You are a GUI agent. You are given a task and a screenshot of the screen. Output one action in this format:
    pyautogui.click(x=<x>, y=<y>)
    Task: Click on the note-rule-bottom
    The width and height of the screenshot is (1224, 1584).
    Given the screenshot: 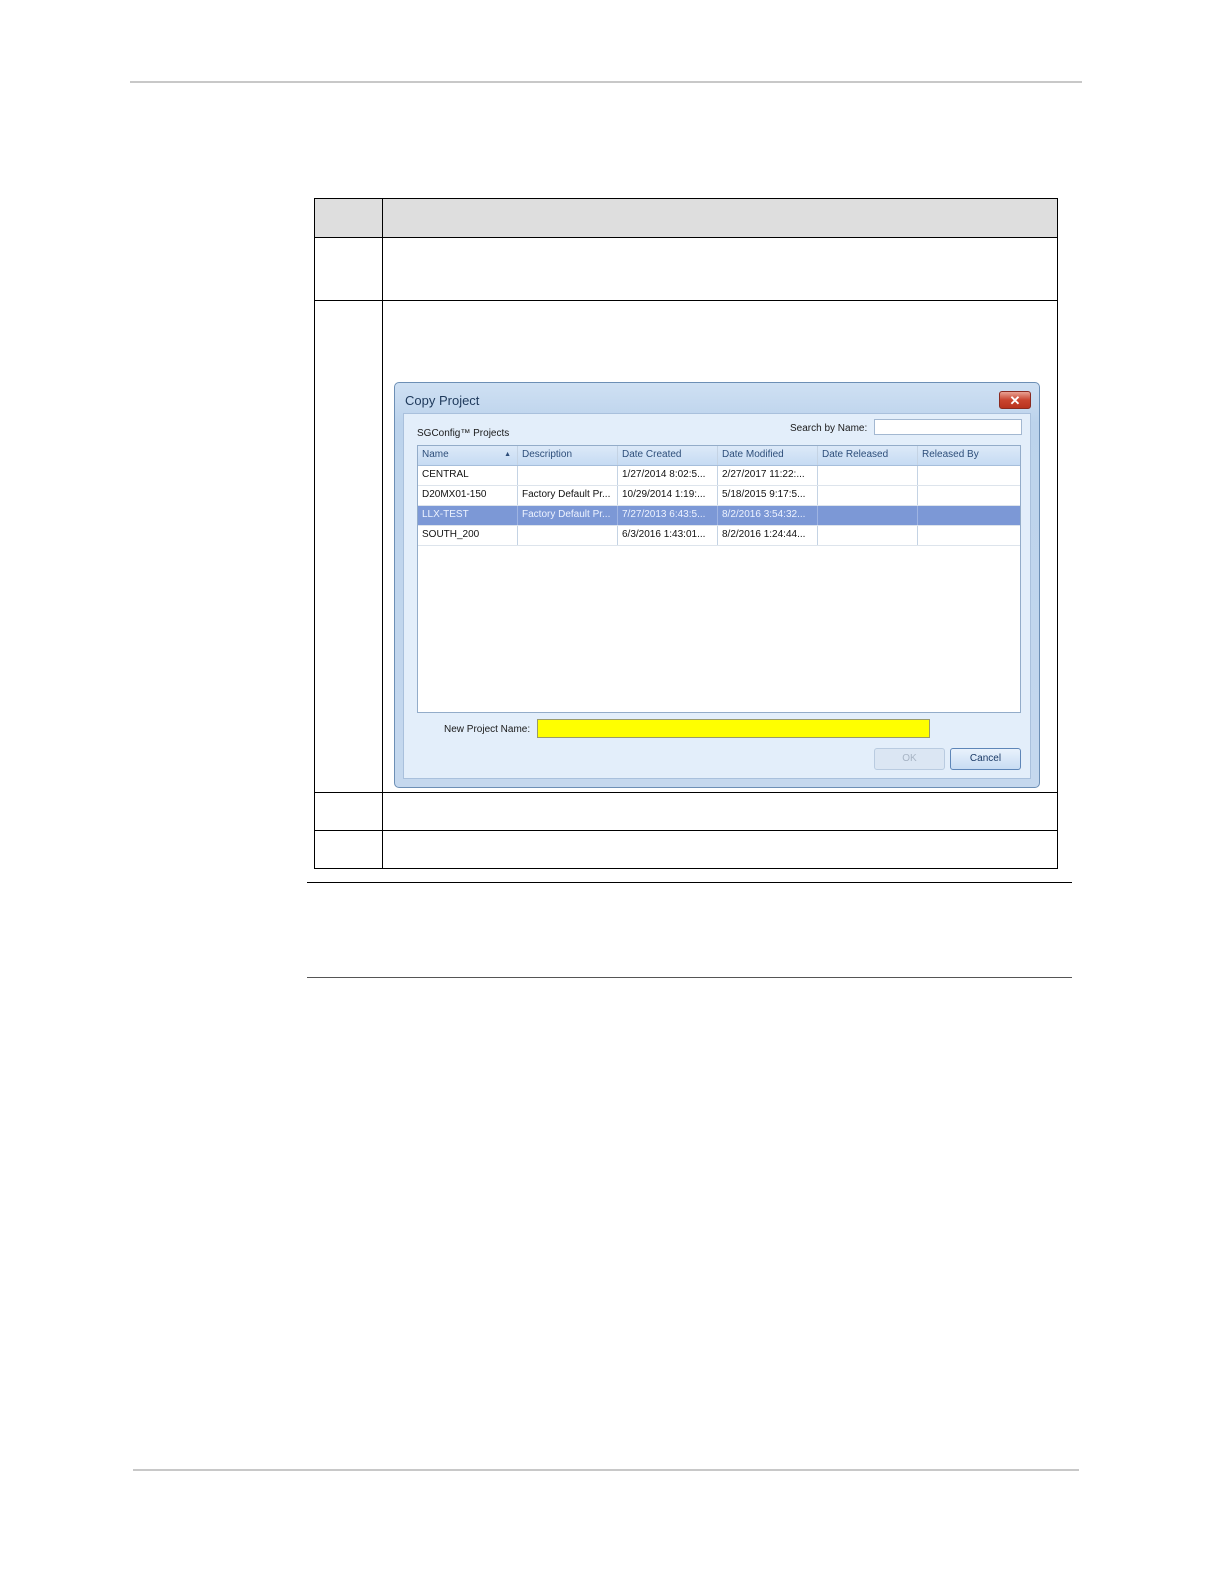 What is the action you would take?
    pyautogui.click(x=689, y=977)
    